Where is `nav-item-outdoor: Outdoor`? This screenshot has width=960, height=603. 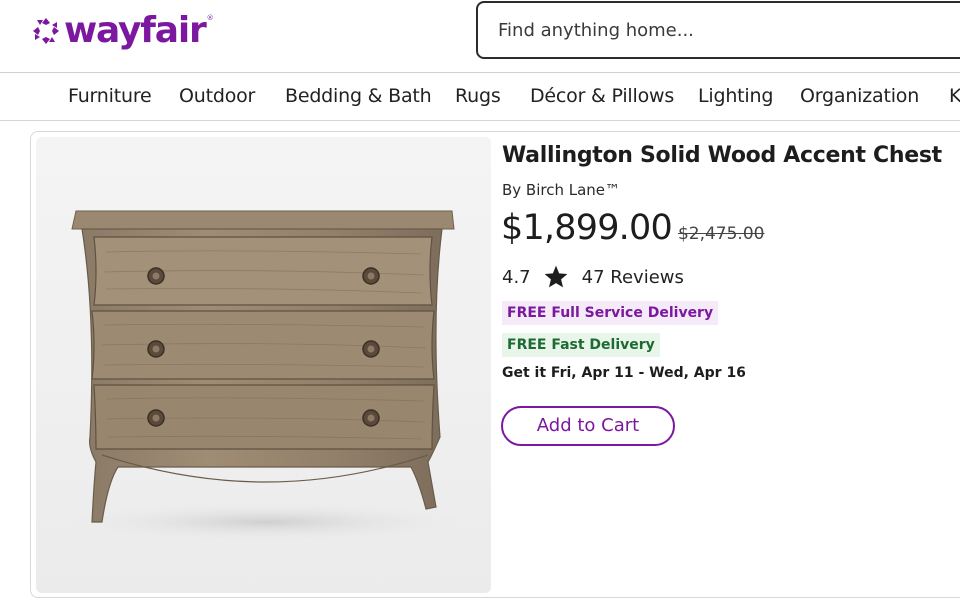 nav-item-outdoor: Outdoor is located at coordinates (217, 96).